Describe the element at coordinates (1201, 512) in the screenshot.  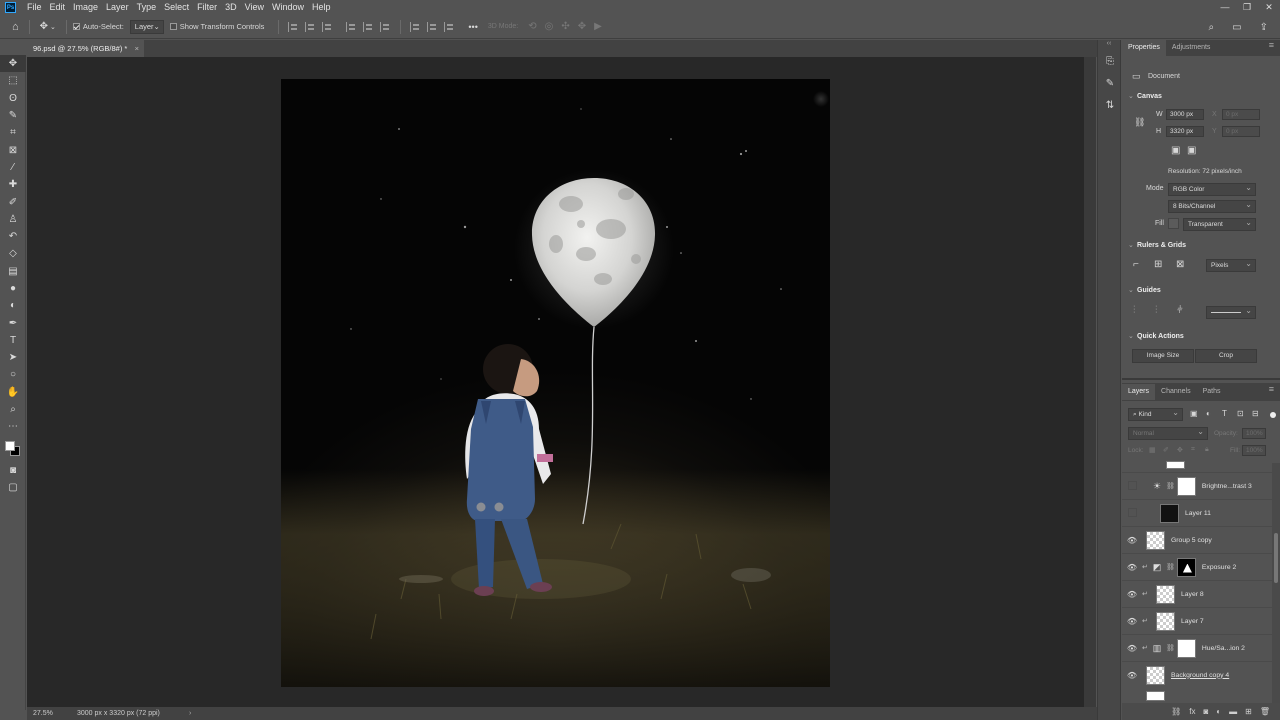
I see `layer-row: Layer 11` at that location.